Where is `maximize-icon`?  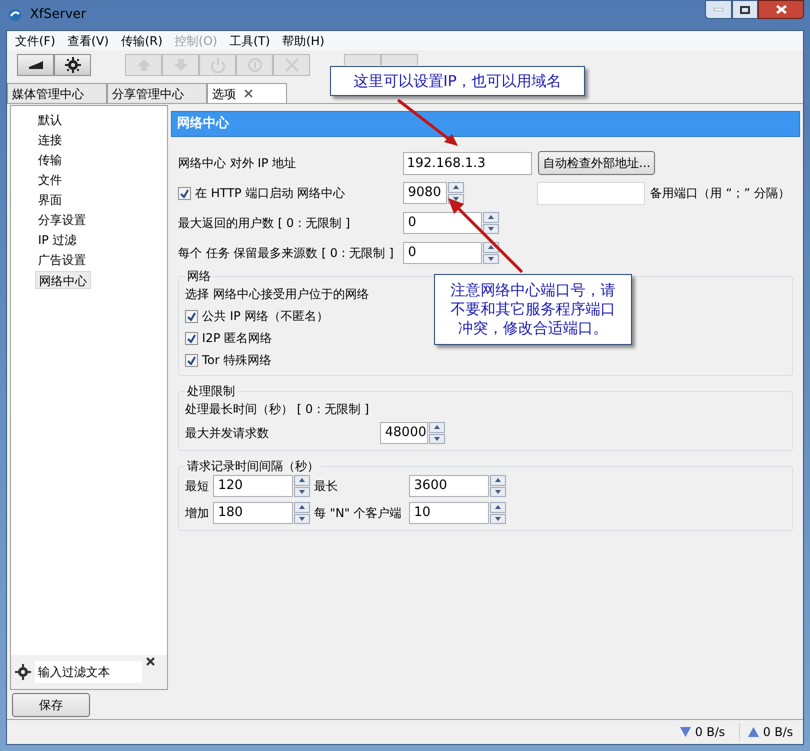 maximize-icon is located at coordinates (745, 10).